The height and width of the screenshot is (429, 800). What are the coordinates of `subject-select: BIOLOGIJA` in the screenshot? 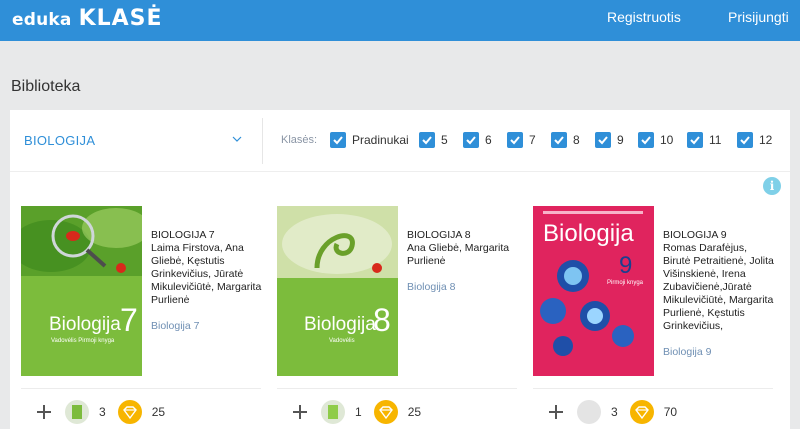 It's located at (134, 142).